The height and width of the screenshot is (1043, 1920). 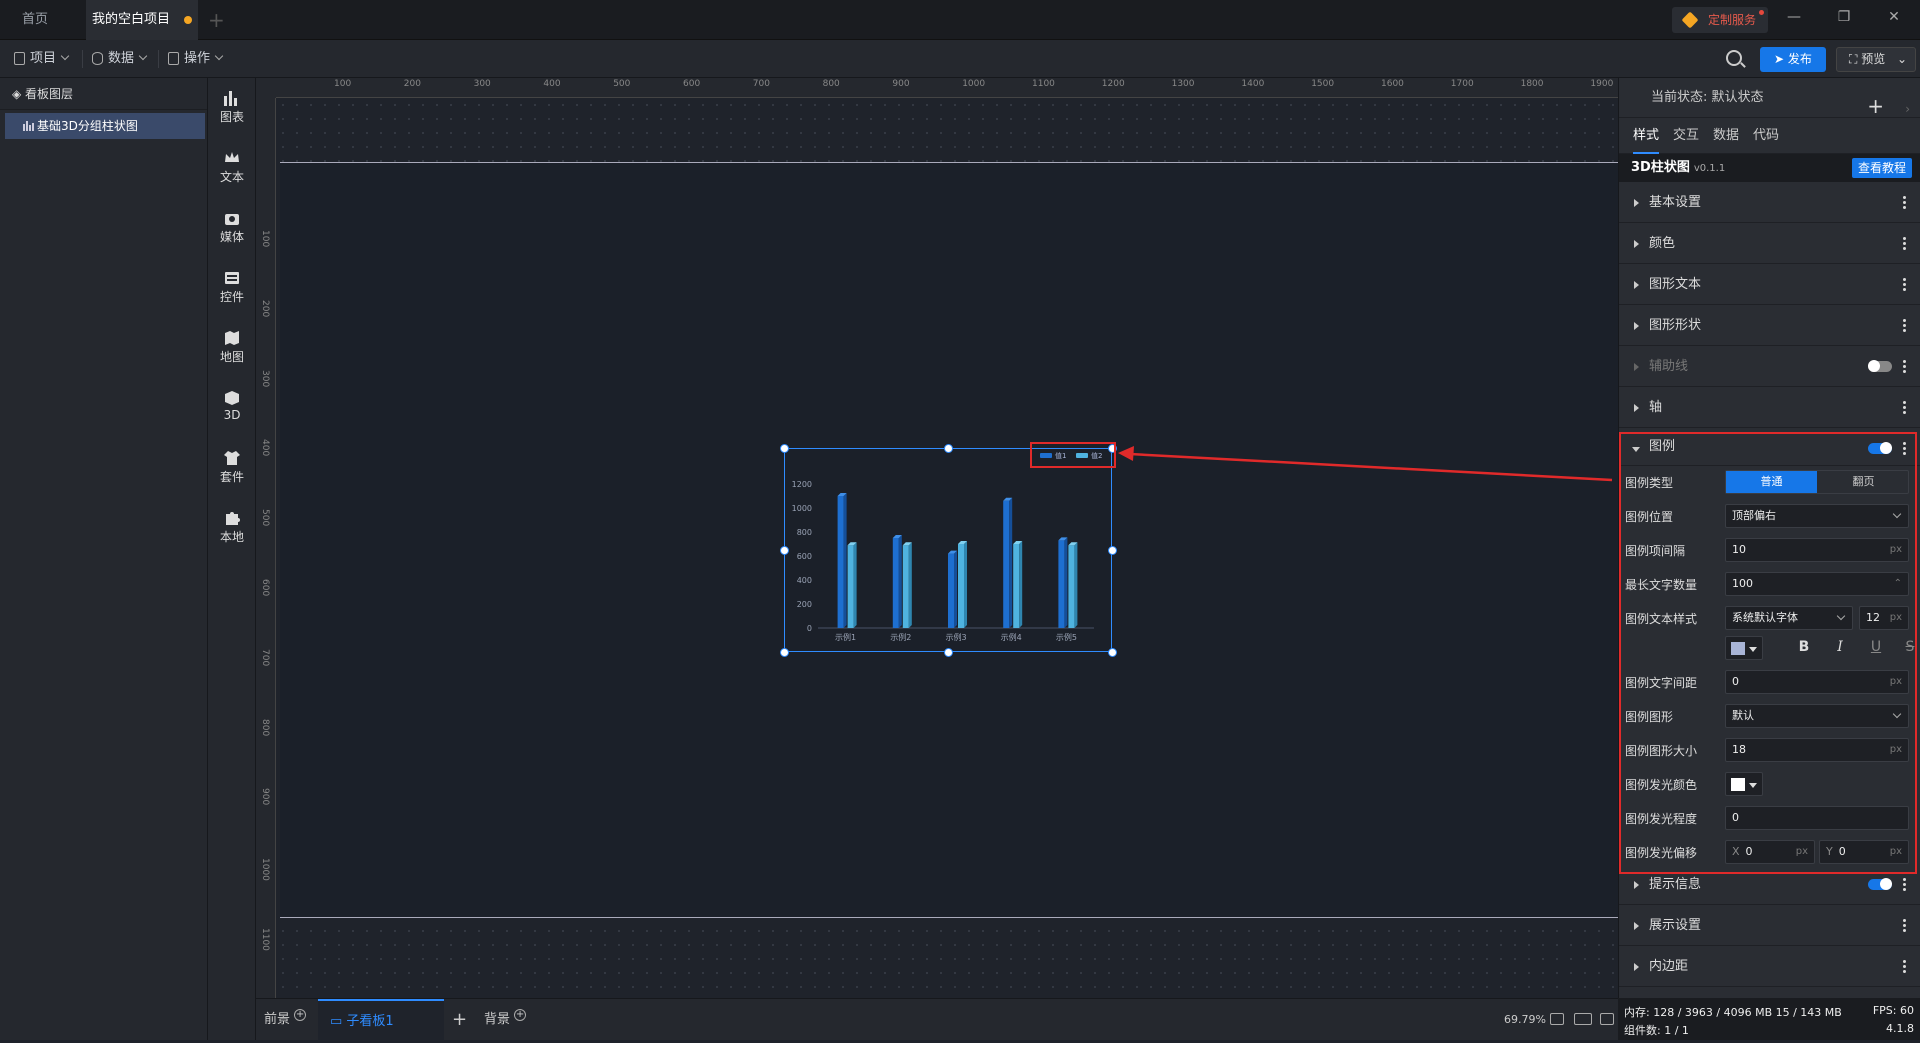 What do you see at coordinates (1073, 455) in the screenshot?
I see `legend-highlight-box` at bounding box center [1073, 455].